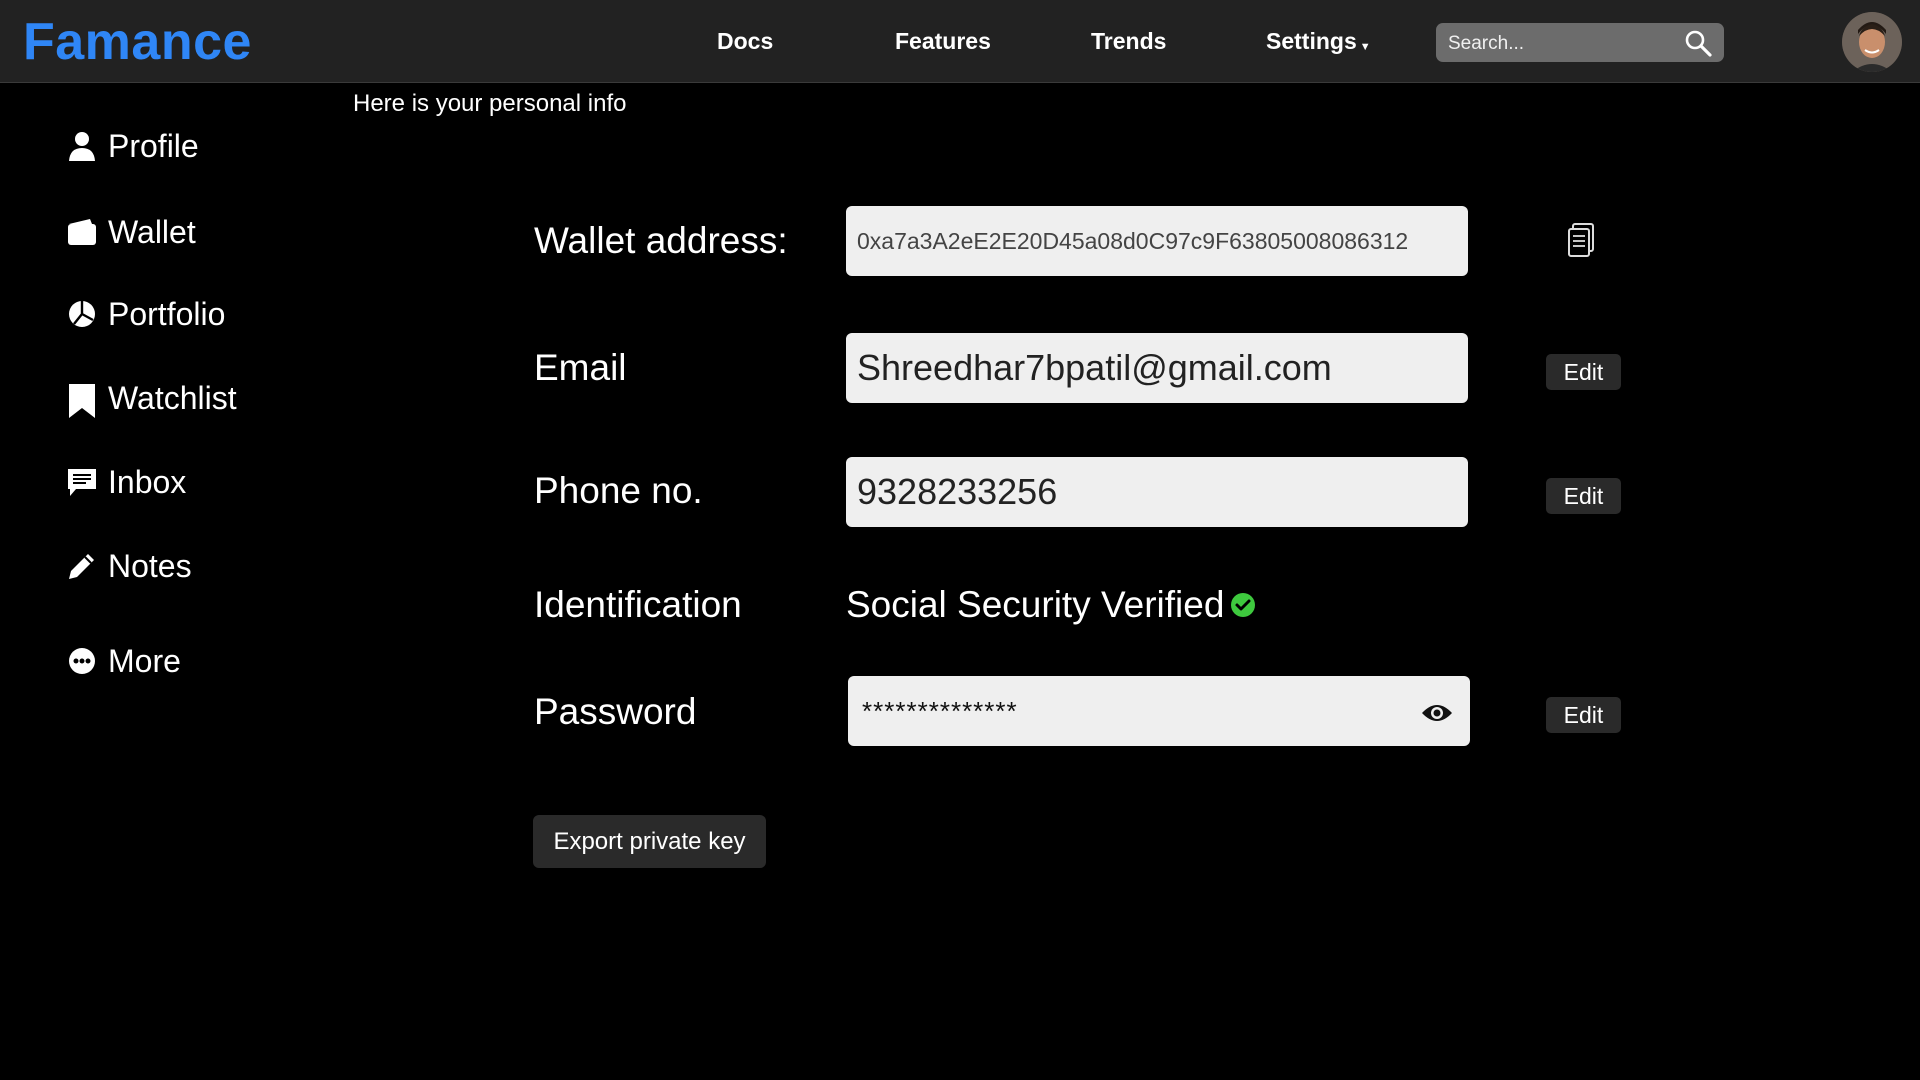  Describe the element at coordinates (82, 482) in the screenshot. I see `message-icon` at that location.